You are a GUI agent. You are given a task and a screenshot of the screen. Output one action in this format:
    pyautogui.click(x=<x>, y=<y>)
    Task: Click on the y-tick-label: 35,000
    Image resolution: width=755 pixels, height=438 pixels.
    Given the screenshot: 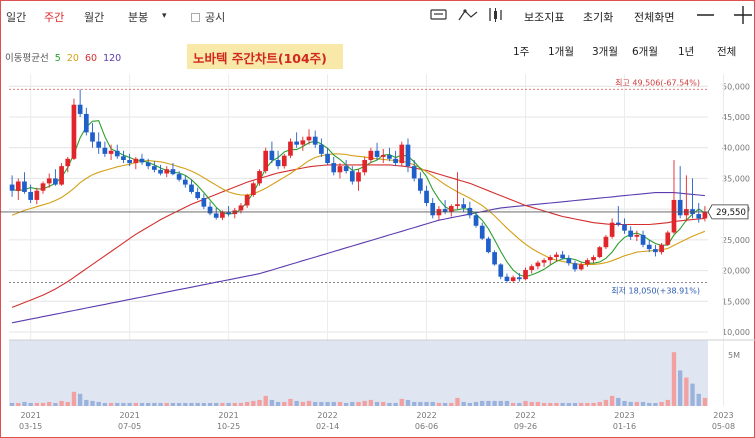 What is the action you would take?
    pyautogui.click(x=736, y=178)
    